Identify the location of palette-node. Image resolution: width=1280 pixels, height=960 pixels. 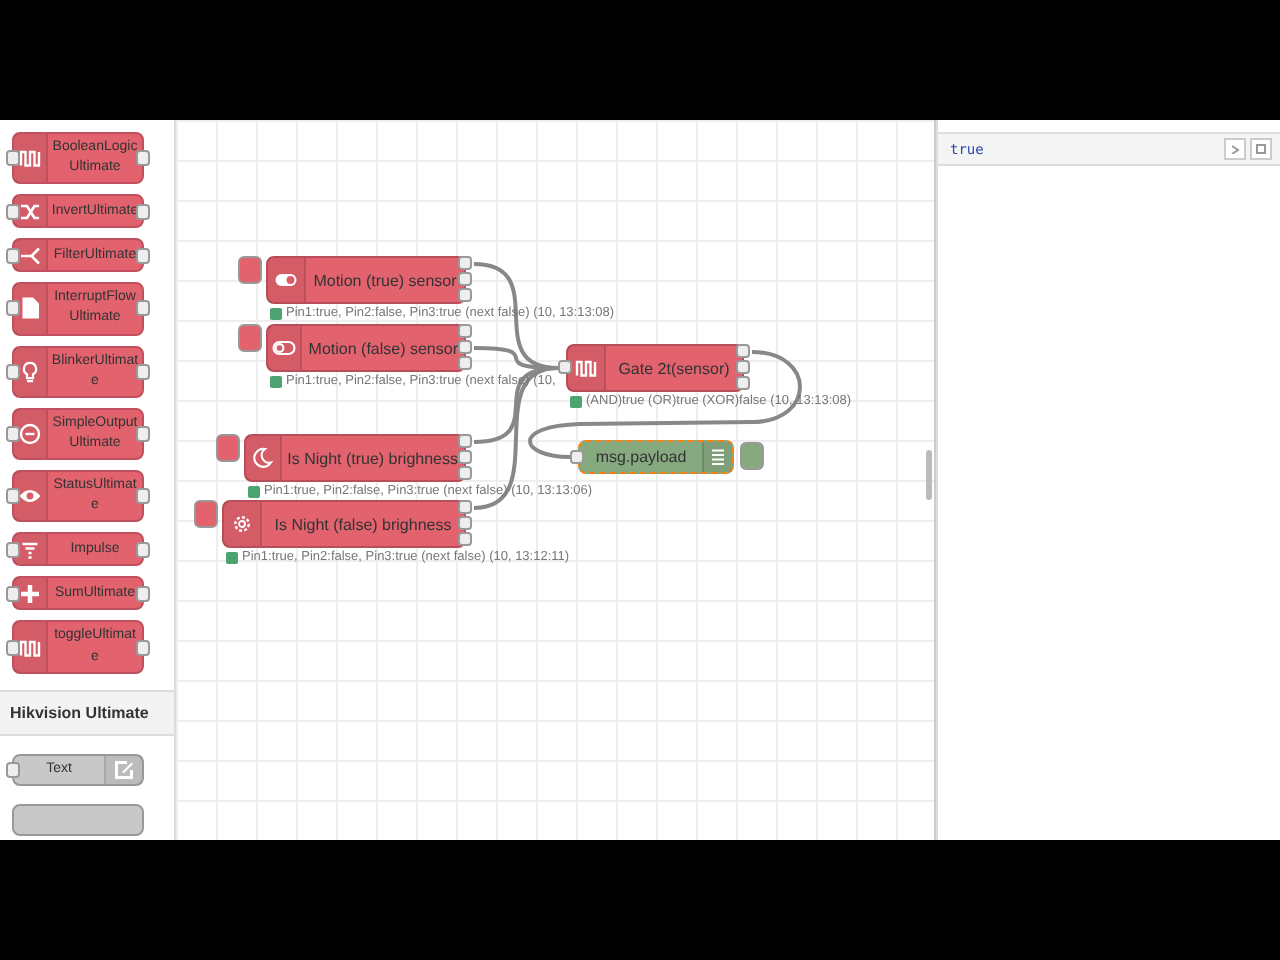
(78, 819).